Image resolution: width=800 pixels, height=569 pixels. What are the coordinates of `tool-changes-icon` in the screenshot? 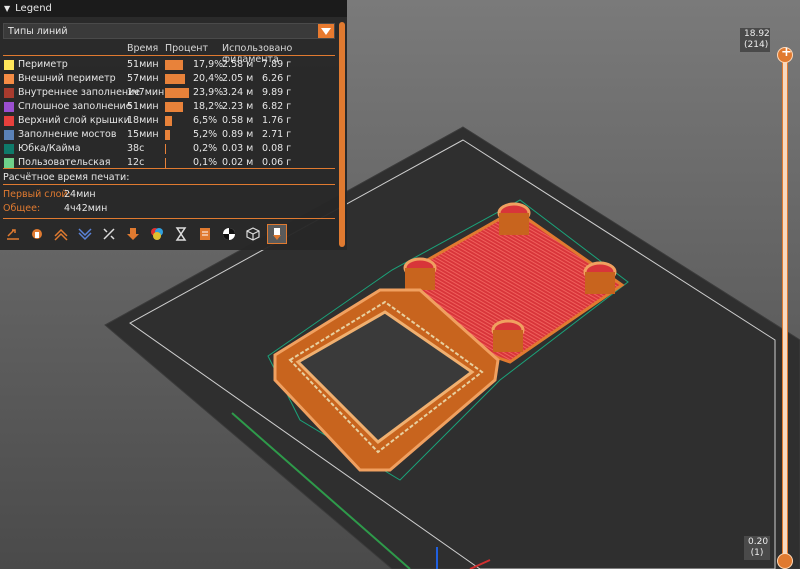 It's located at (133, 234).